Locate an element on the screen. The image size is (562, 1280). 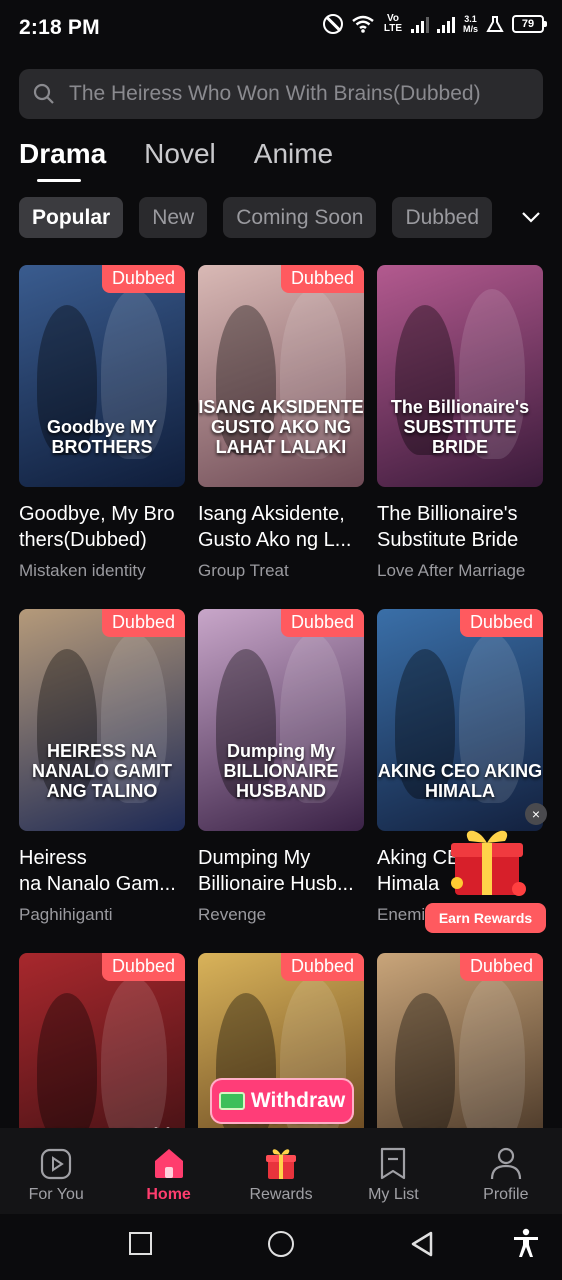
gift-icon is located at coordinates (281, 1164).